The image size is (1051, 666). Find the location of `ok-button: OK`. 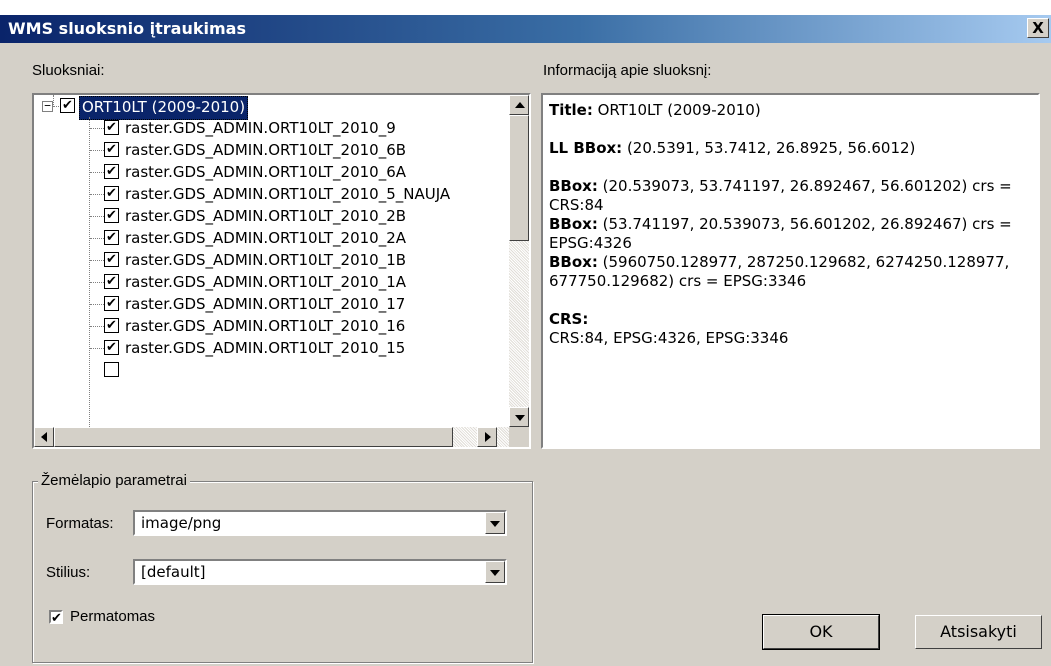

ok-button: OK is located at coordinates (821, 632).